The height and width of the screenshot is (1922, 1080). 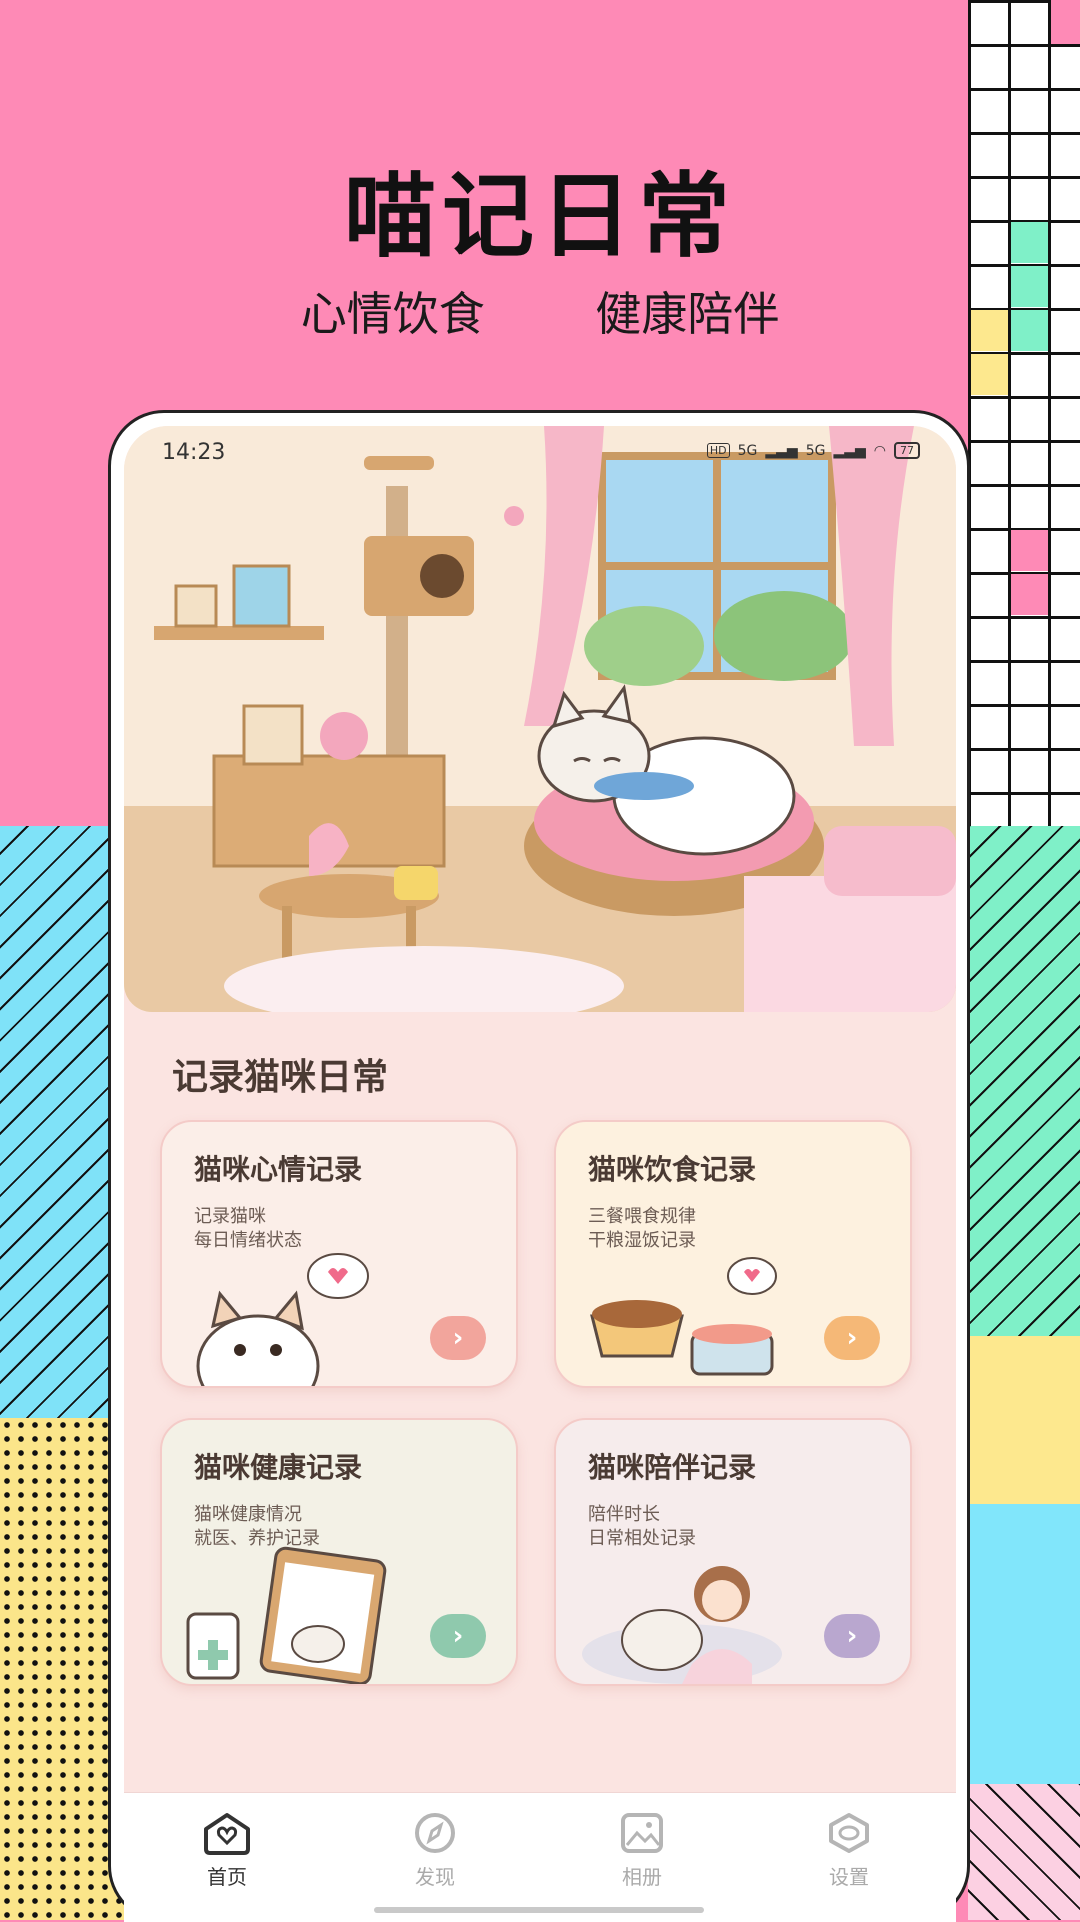 I want to click on tab-discover: 发现, so click(x=435, y=1850).